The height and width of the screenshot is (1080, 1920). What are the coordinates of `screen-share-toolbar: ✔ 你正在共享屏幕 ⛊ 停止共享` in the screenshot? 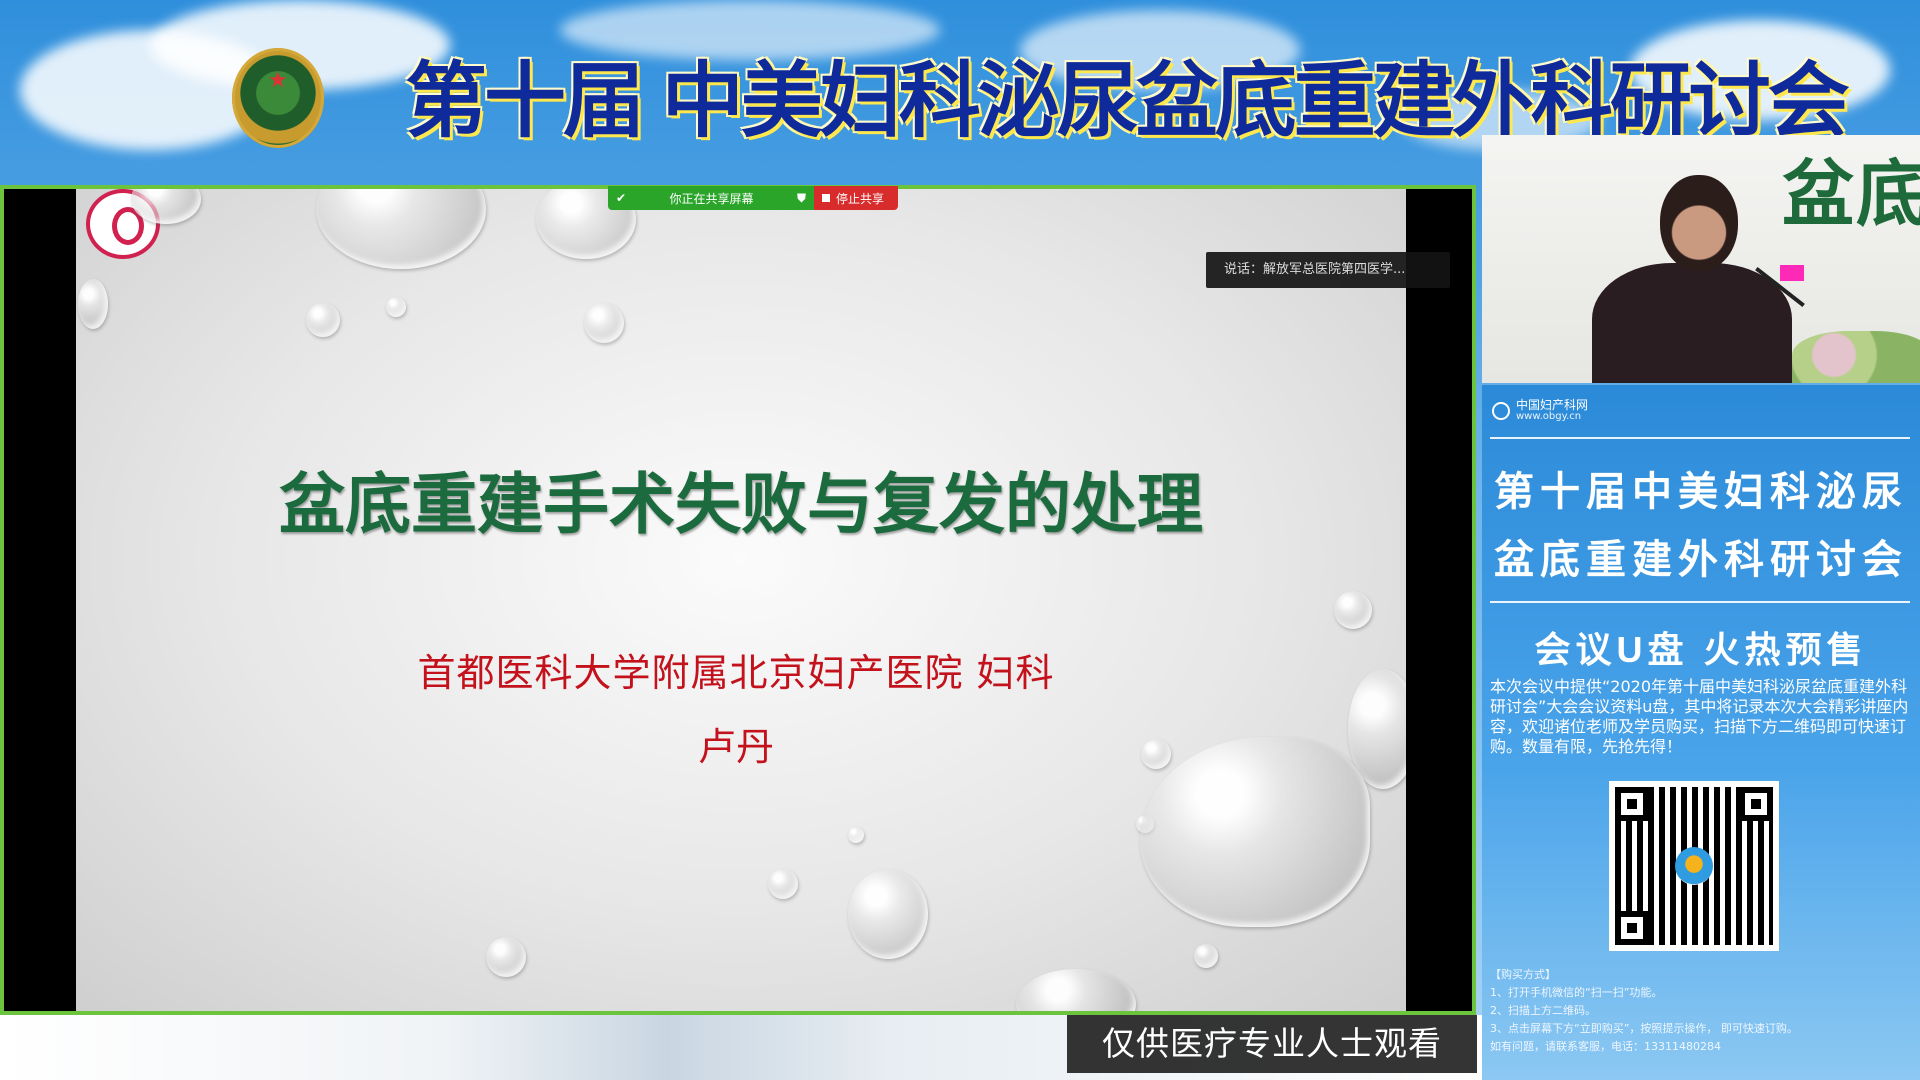 It's located at (753, 198).